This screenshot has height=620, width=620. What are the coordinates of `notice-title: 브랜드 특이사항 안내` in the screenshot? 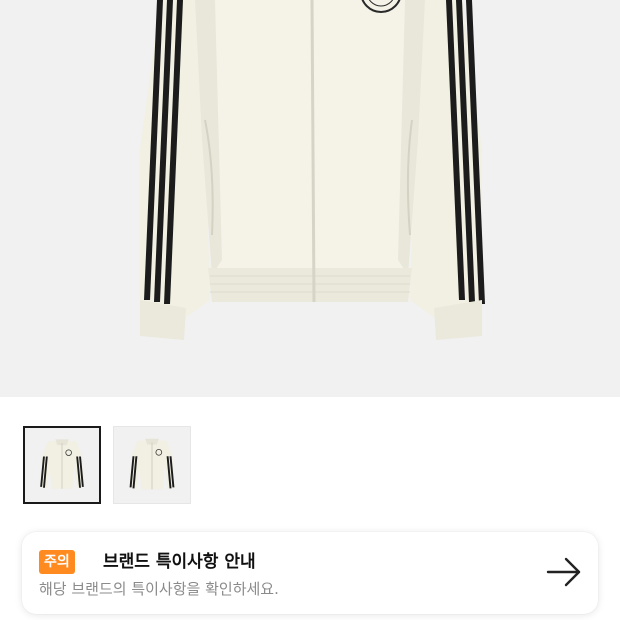 It's located at (179, 562).